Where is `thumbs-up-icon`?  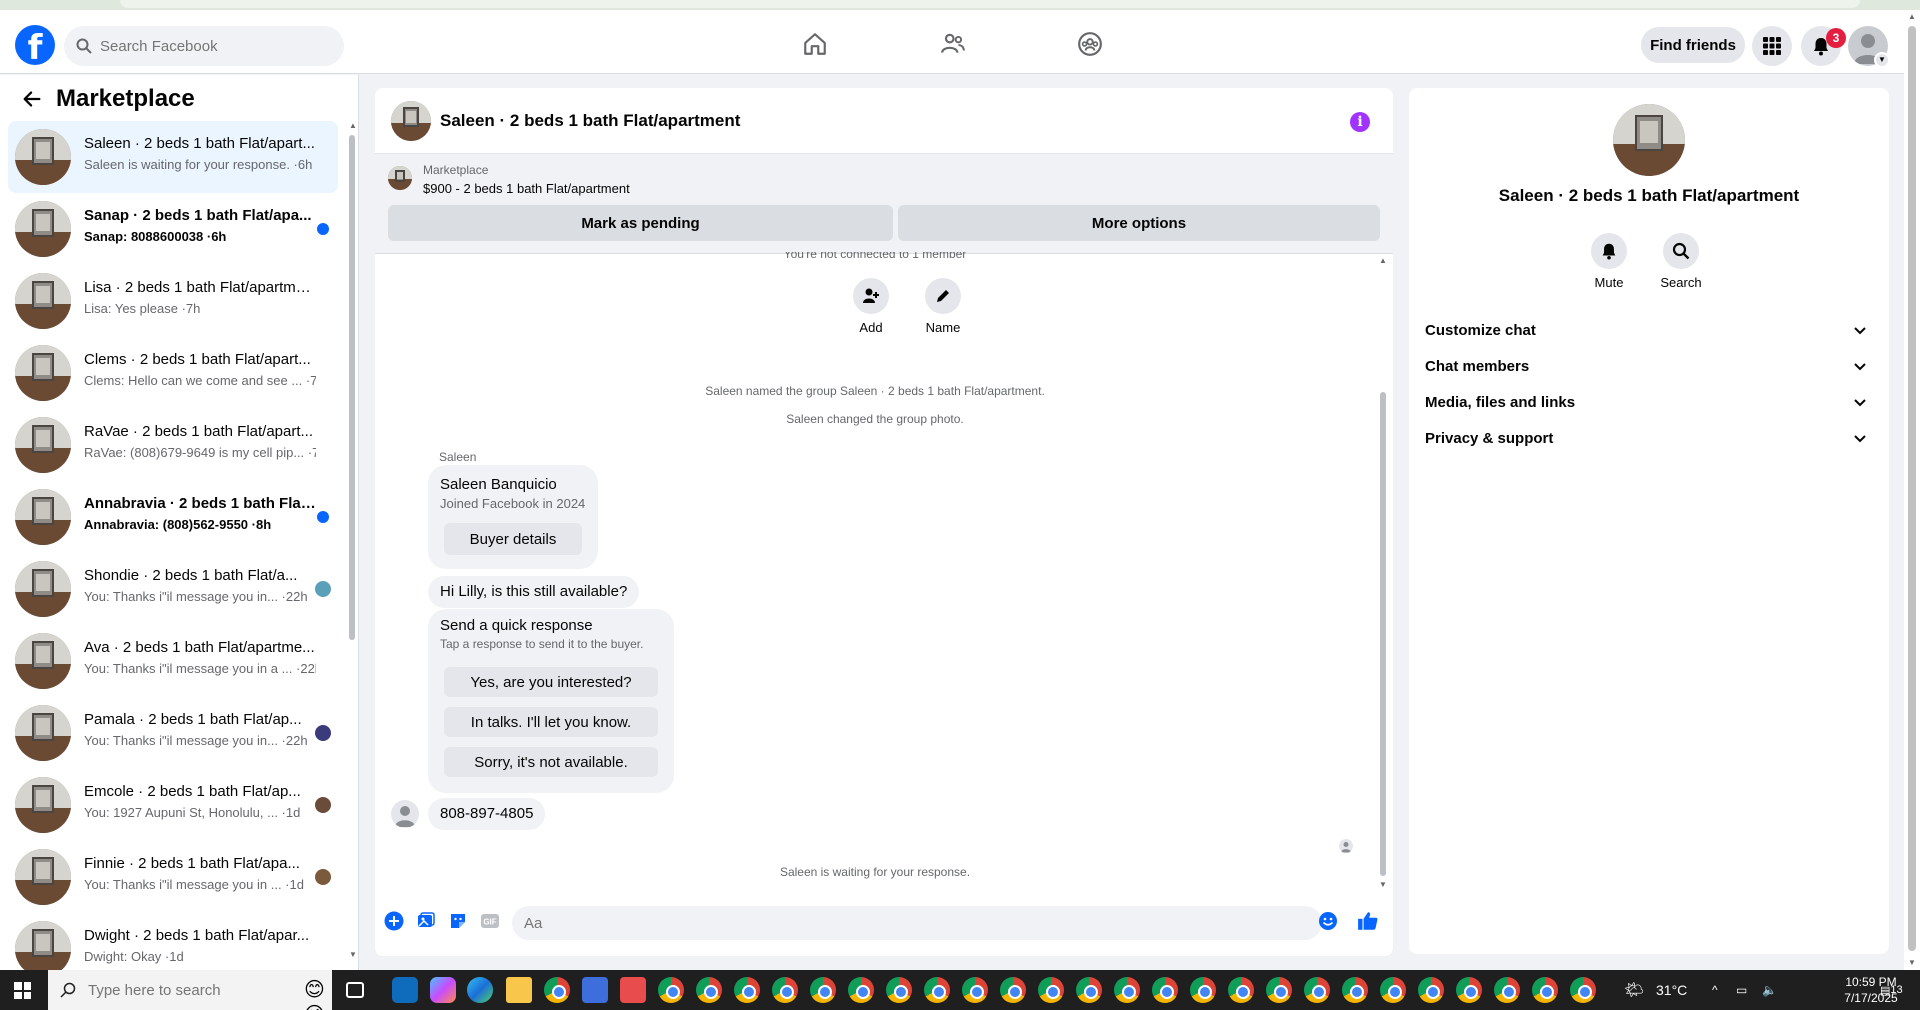
thumbs-up-icon is located at coordinates (1368, 921).